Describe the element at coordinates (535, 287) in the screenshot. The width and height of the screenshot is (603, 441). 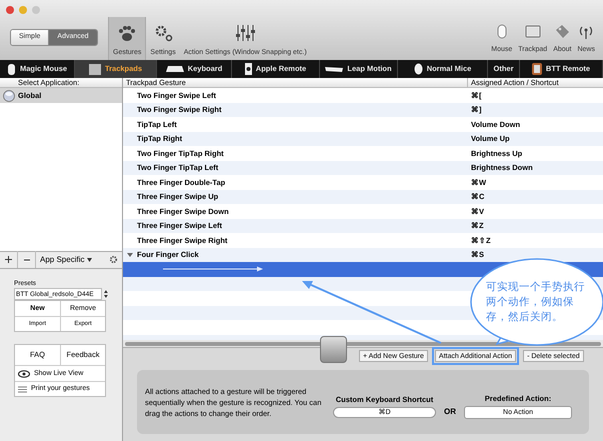
I see `callout-text: 可实现一个手势执行` at that location.